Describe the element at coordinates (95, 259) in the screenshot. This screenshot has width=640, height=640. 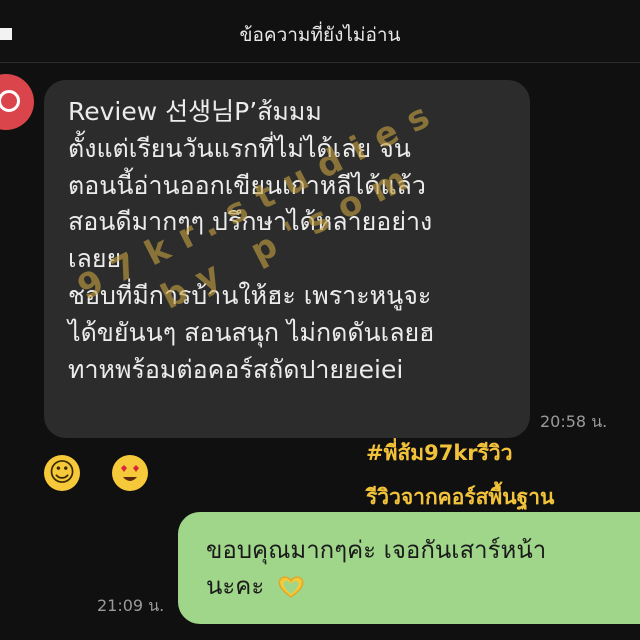
I see `message-line: เลยย` at that location.